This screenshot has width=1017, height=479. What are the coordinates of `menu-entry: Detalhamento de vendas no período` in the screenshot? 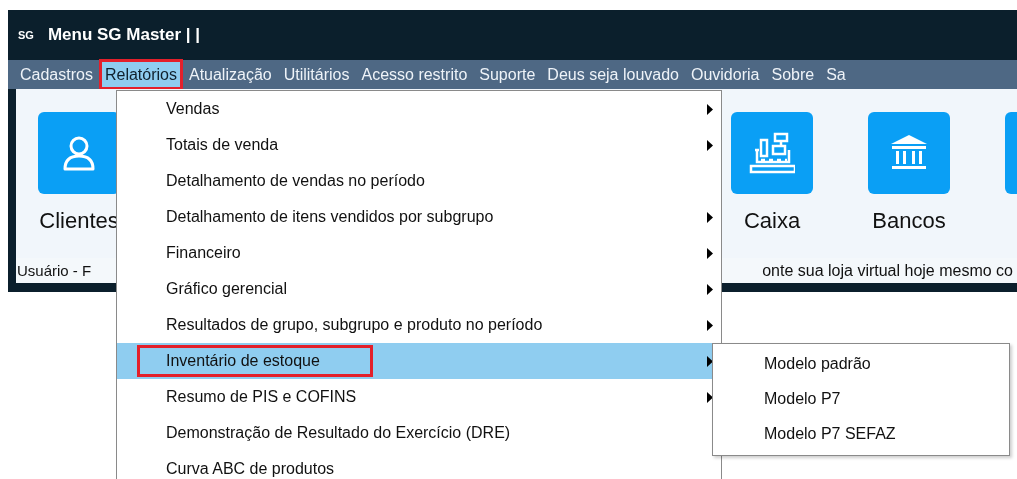 It's located at (419, 181).